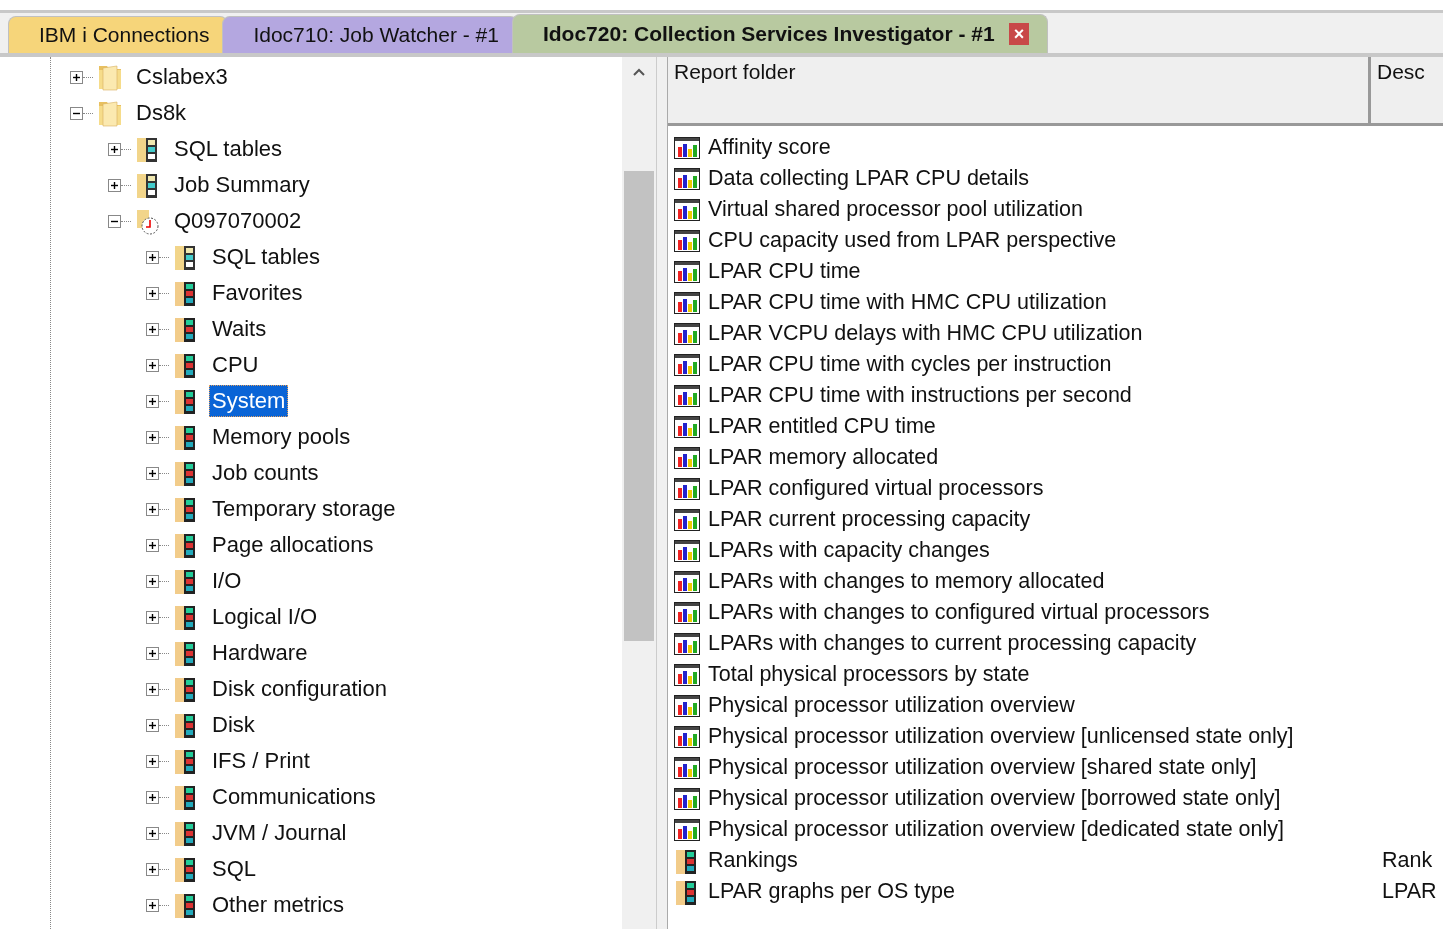  What do you see at coordinates (920, 395) in the screenshot?
I see `report-name: LPAR CPU time with instructions per second` at bounding box center [920, 395].